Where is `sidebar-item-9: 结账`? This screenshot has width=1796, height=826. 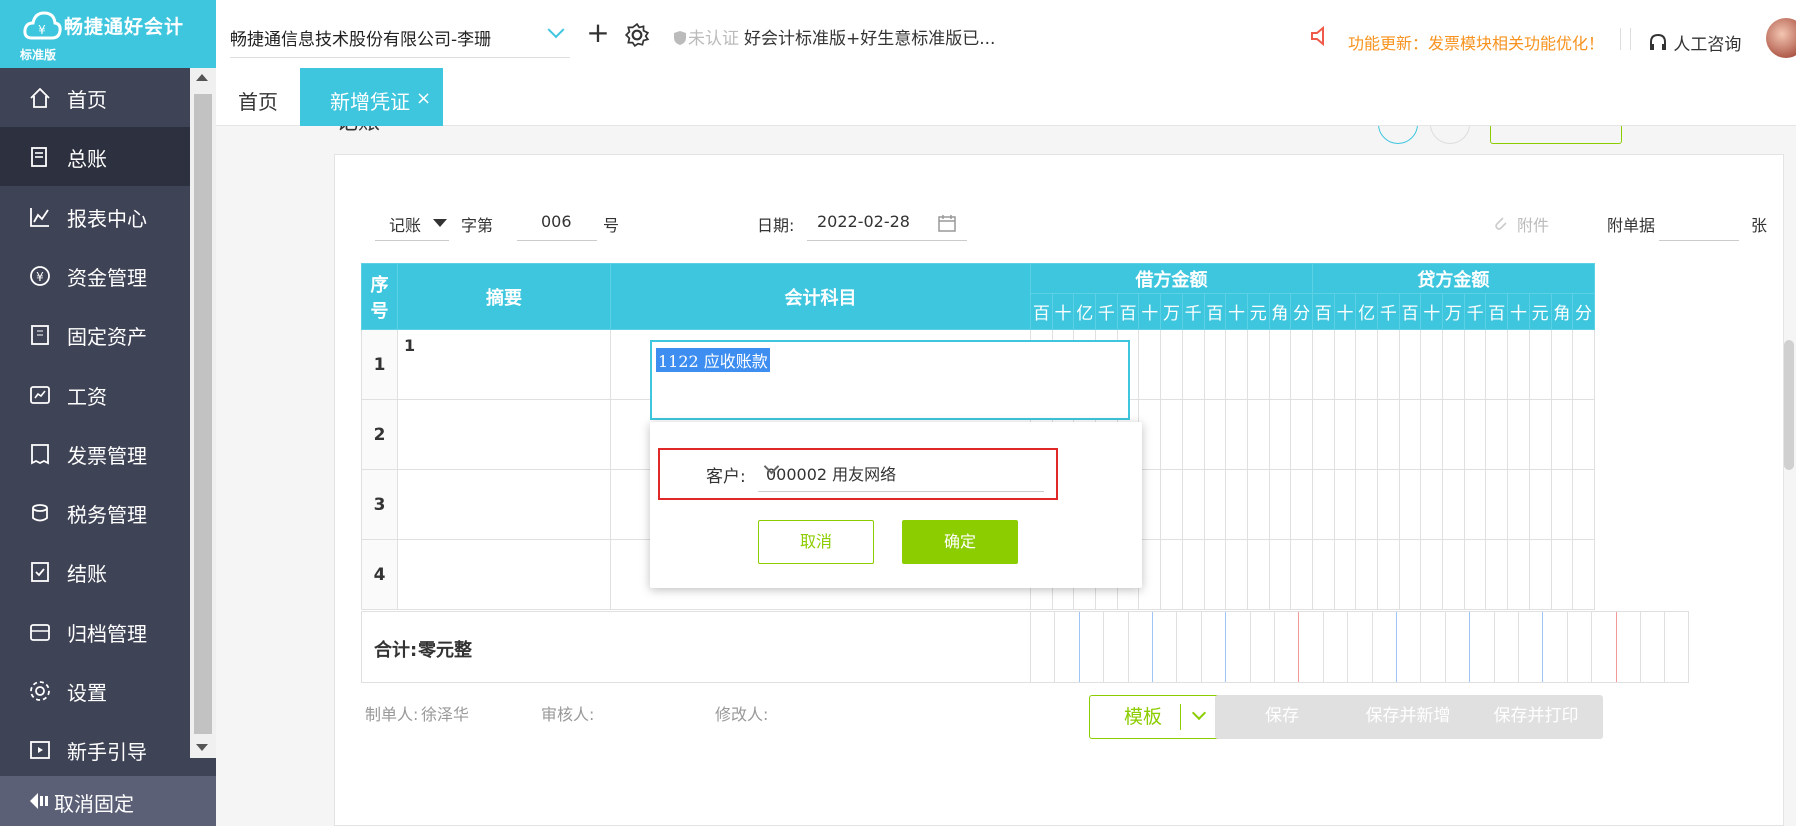 sidebar-item-9: 结账 is located at coordinates (95, 571).